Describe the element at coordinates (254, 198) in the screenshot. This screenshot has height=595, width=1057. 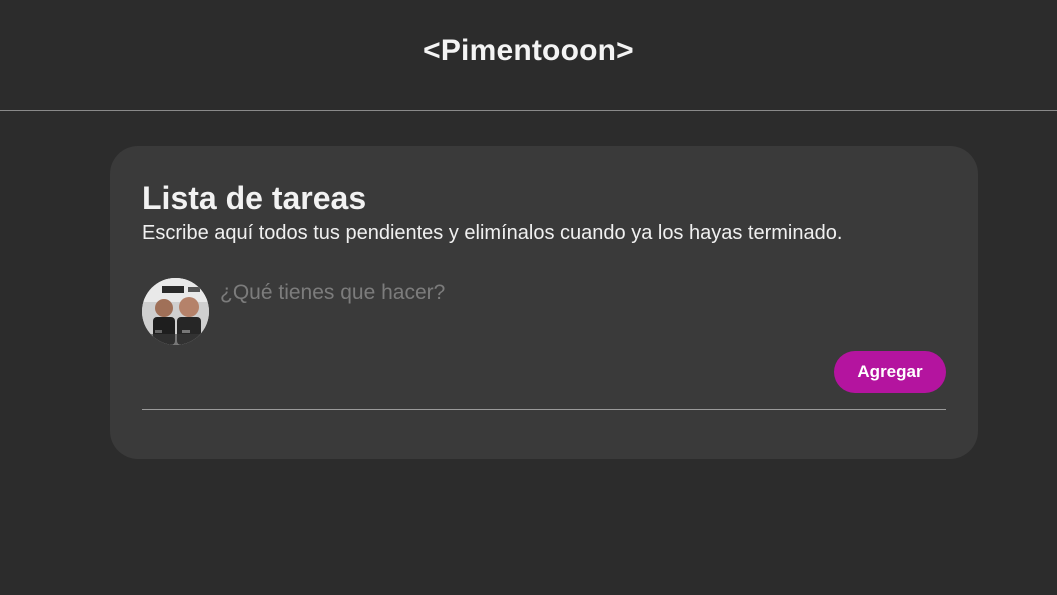
I see `card-title: Lista de tareas` at that location.